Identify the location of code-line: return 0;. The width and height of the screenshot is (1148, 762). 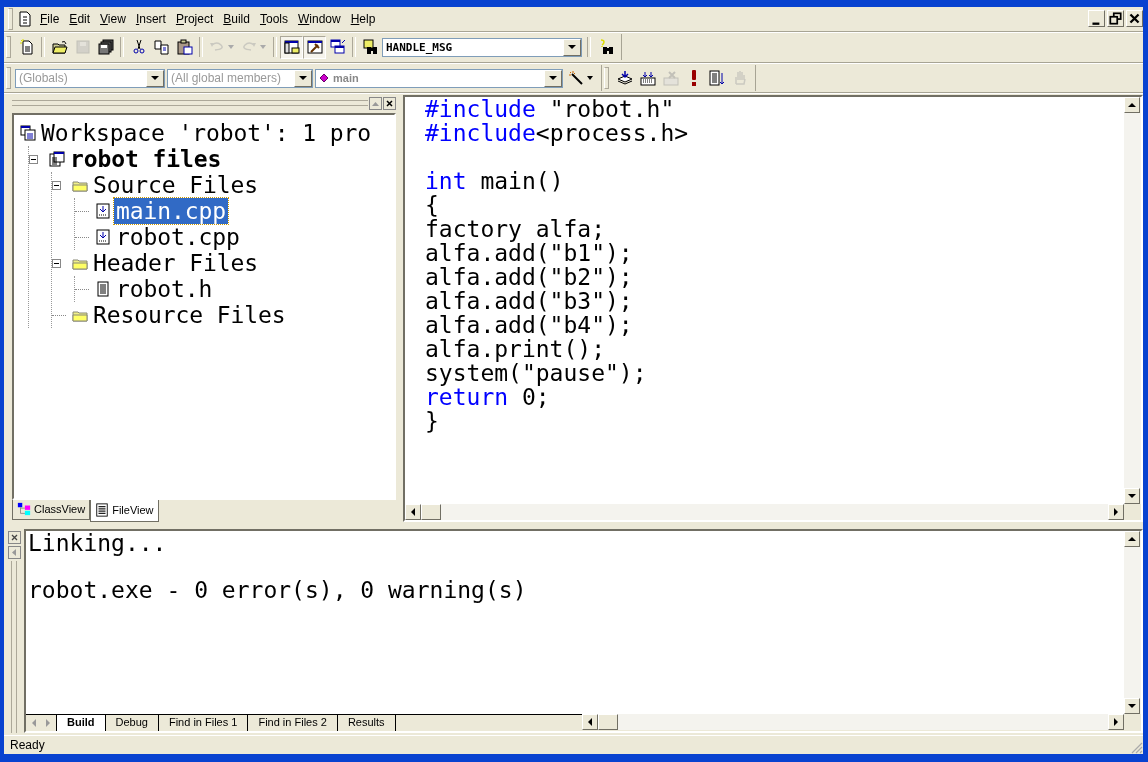
(487, 397).